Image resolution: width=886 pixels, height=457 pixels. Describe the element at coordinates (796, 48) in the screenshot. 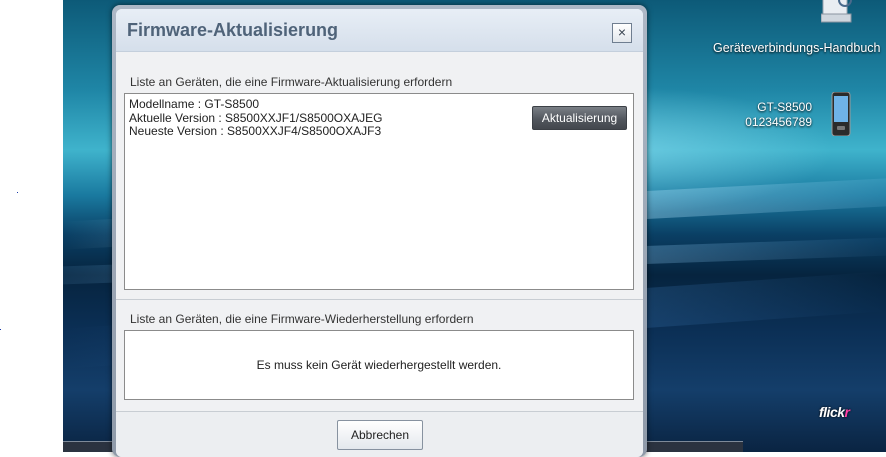

I see `manual-shortcut-label: Geräteverbindungs-Handbuch` at that location.